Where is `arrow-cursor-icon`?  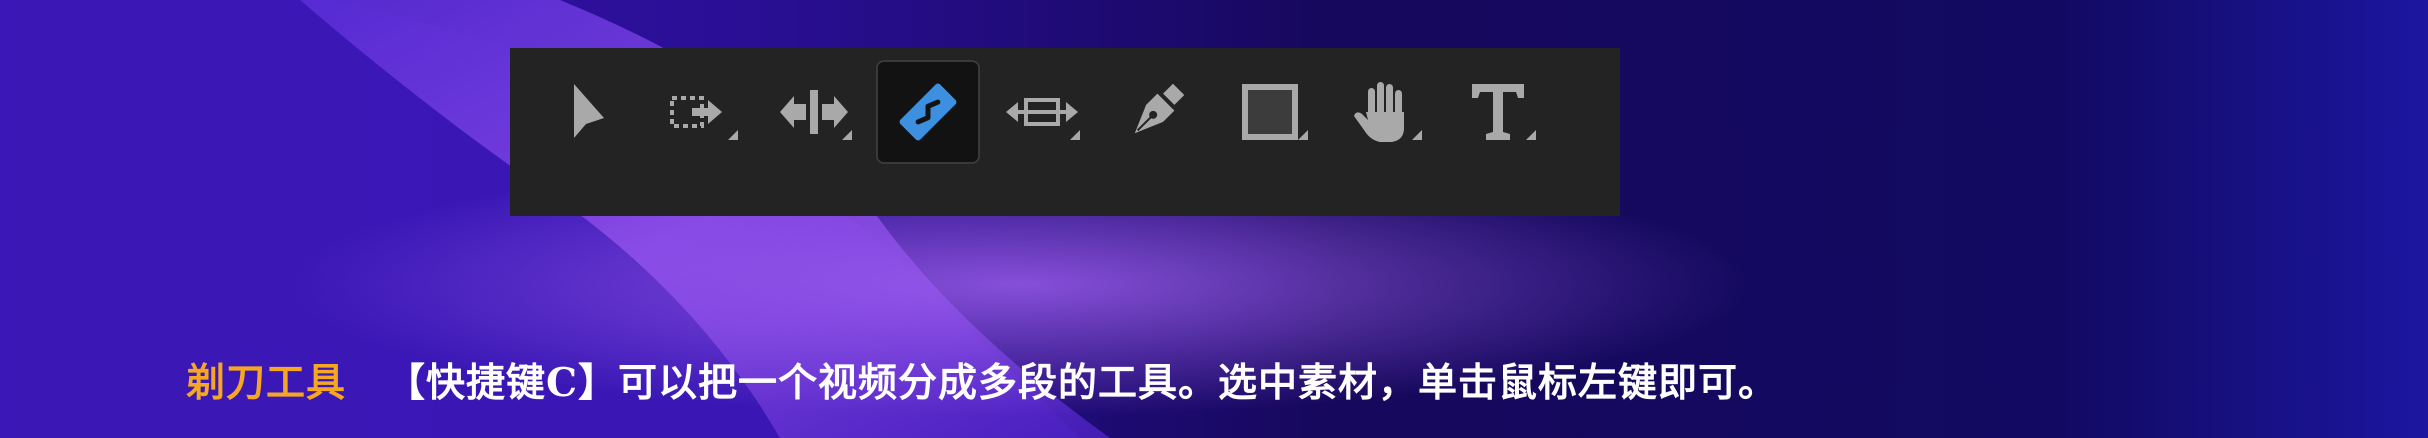 arrow-cursor-icon is located at coordinates (589, 111).